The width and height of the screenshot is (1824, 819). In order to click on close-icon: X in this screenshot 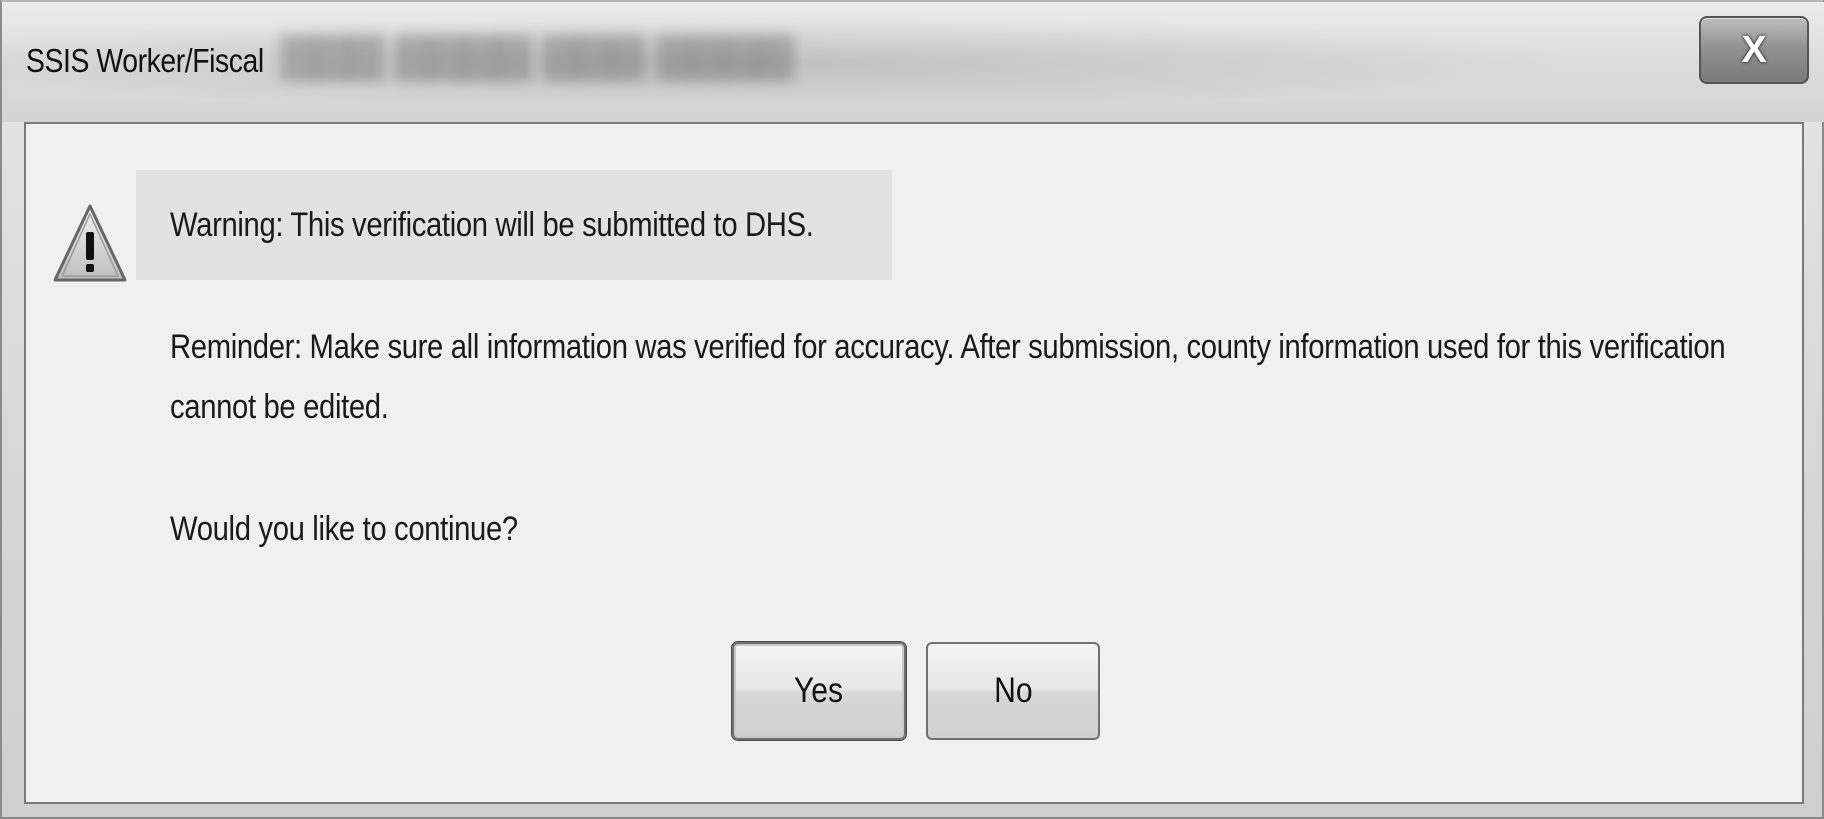, I will do `click(1754, 49)`.